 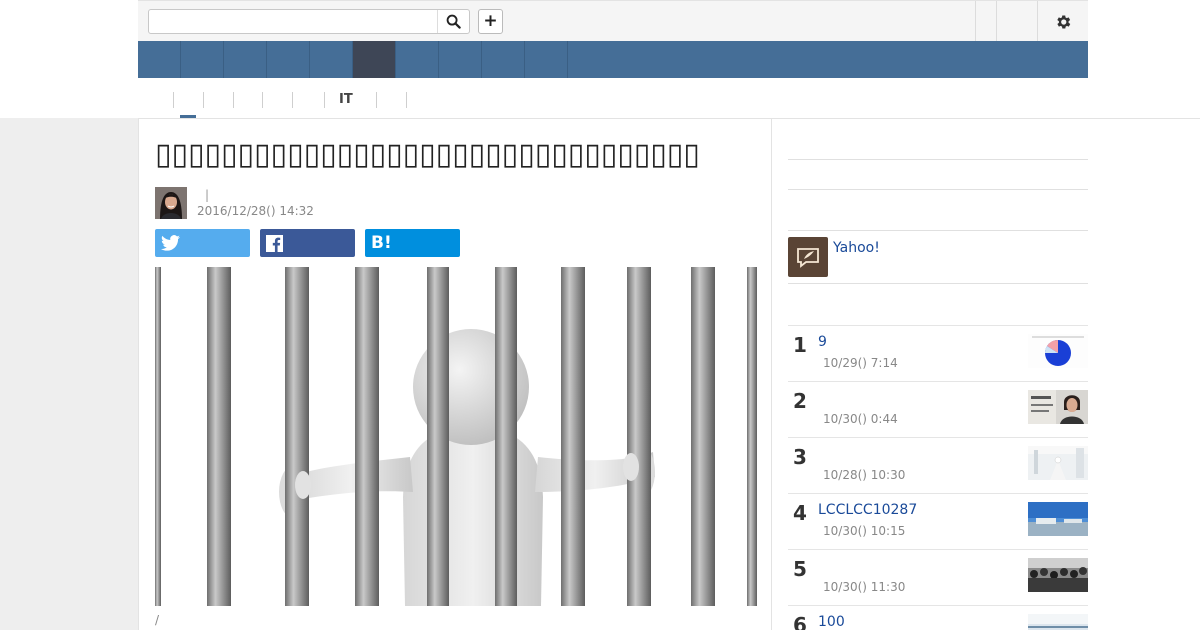 What do you see at coordinates (800, 401) in the screenshot?
I see `ranking-number: 2` at bounding box center [800, 401].